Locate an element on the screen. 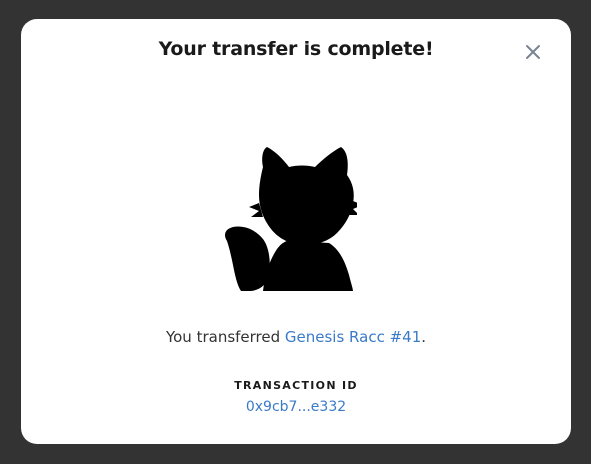 This screenshot has height=464, width=591. transfer-message: You transferred Genesis Racc #41. is located at coordinates (296, 337).